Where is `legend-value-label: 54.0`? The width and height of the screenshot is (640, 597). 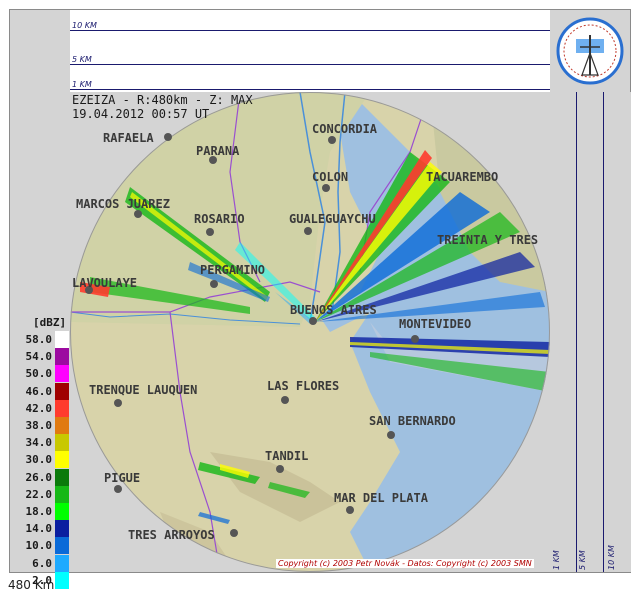 legend-value-label: 54.0 is located at coordinates (39, 357).